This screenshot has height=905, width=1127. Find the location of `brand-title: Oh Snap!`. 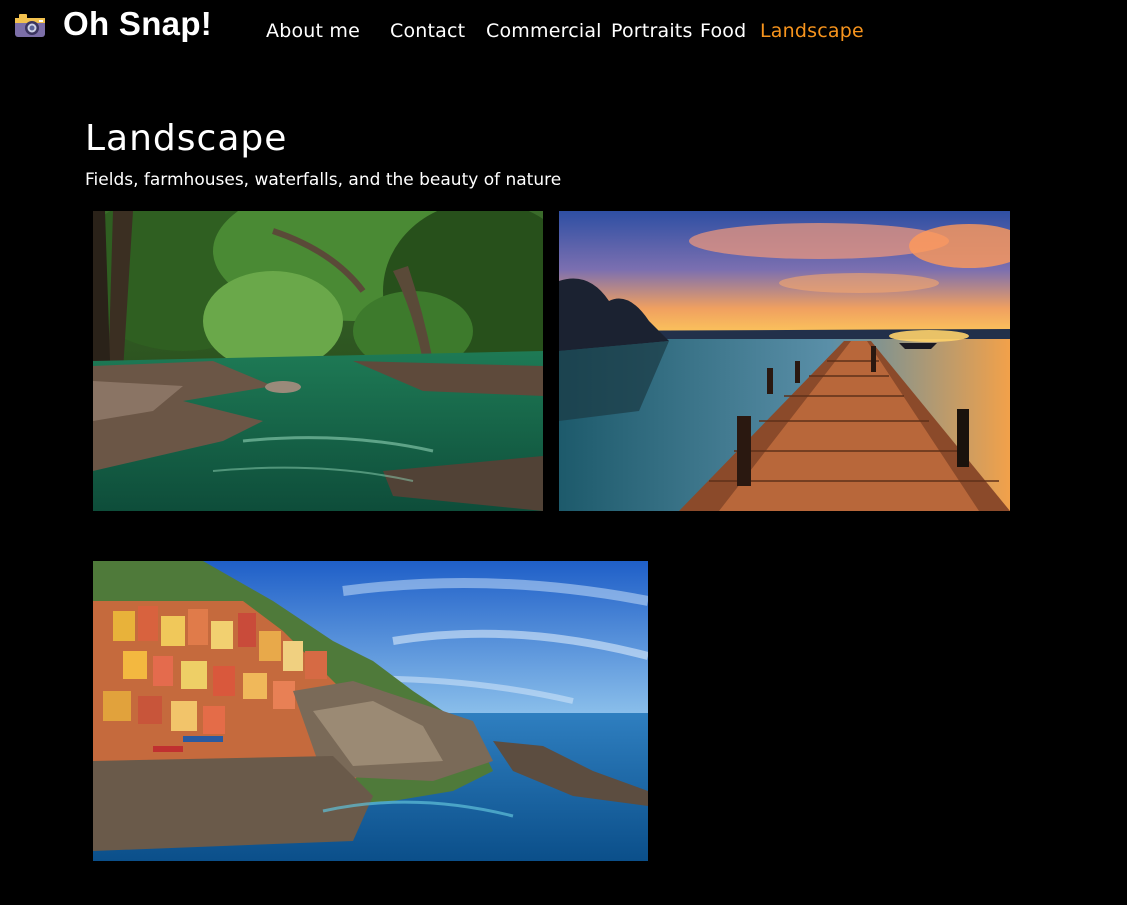

brand-title: Oh Snap! is located at coordinates (137, 24).